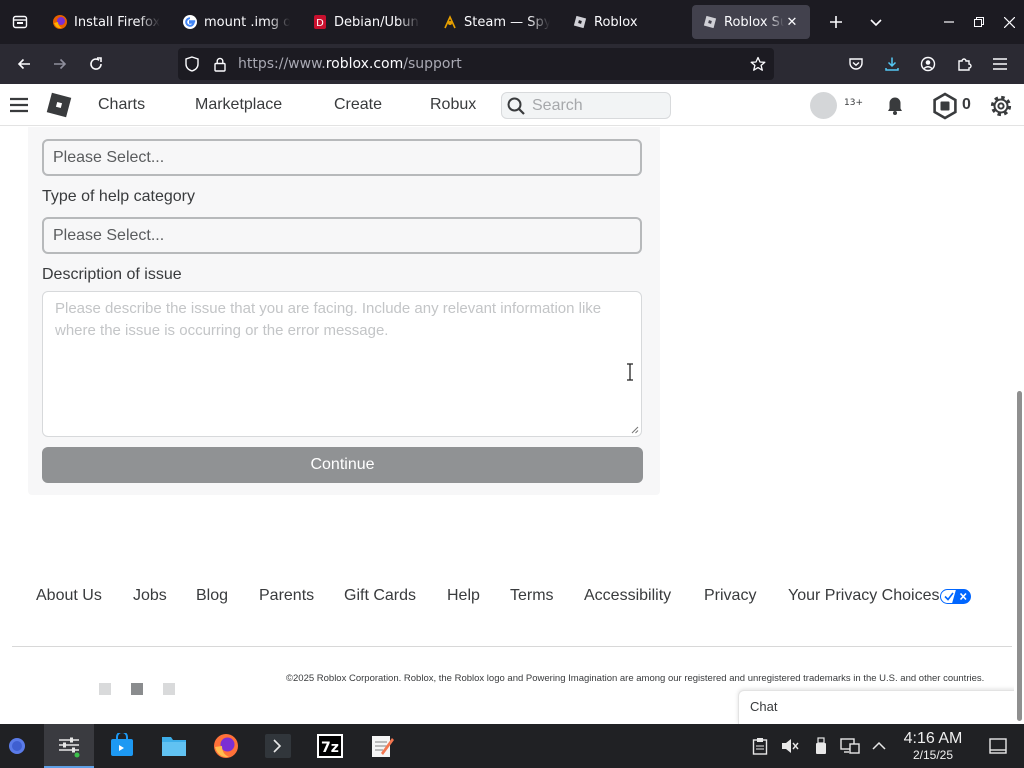 This screenshot has height=768, width=1024. I want to click on list-all-tabs-icon, so click(876, 22).